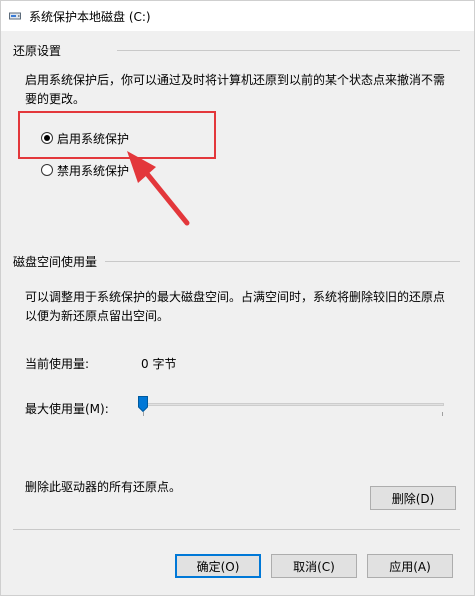 This screenshot has width=475, height=596. I want to click on title-bar: 系统保护本地磁盘 (C:), so click(237, 16).